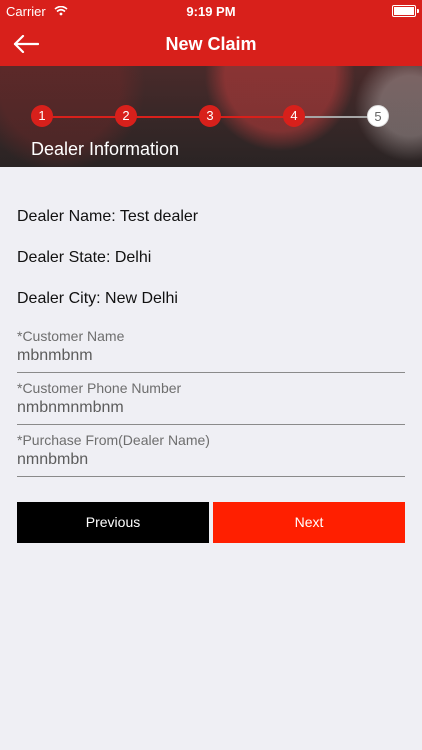 The height and width of the screenshot is (750, 422). Describe the element at coordinates (108, 216) in the screenshot. I see `dealer-name-text: Dealer Name: Test dealer` at that location.